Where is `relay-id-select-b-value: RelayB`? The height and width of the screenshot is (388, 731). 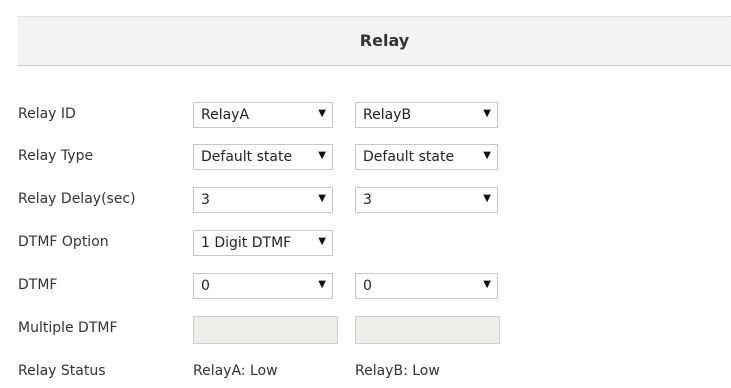
relay-id-select-b-value: RelayB is located at coordinates (387, 115).